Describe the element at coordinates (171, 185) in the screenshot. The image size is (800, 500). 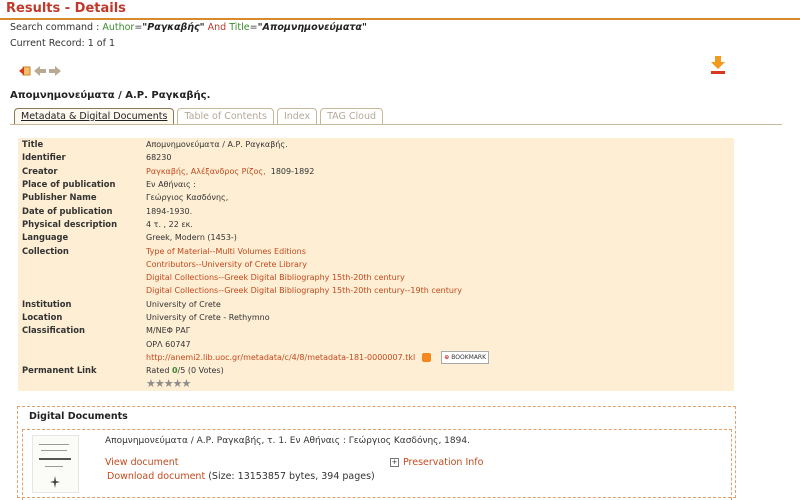
I see `place-value: Εν Αθήναις :` at that location.